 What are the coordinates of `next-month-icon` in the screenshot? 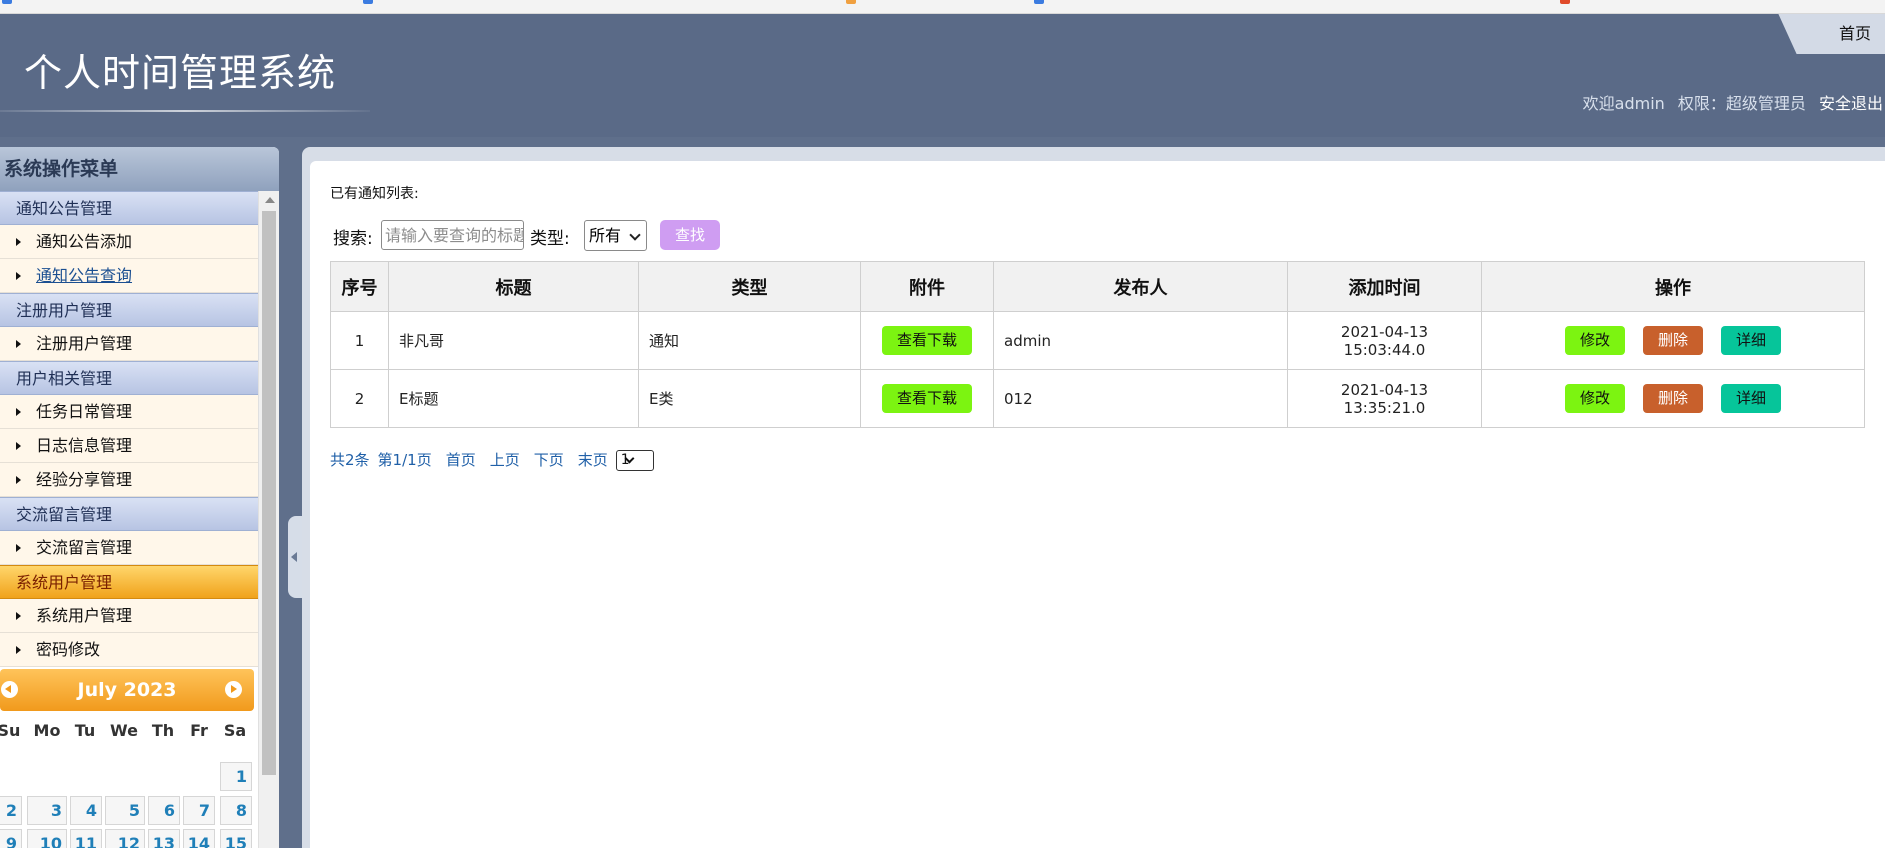 It's located at (233, 689).